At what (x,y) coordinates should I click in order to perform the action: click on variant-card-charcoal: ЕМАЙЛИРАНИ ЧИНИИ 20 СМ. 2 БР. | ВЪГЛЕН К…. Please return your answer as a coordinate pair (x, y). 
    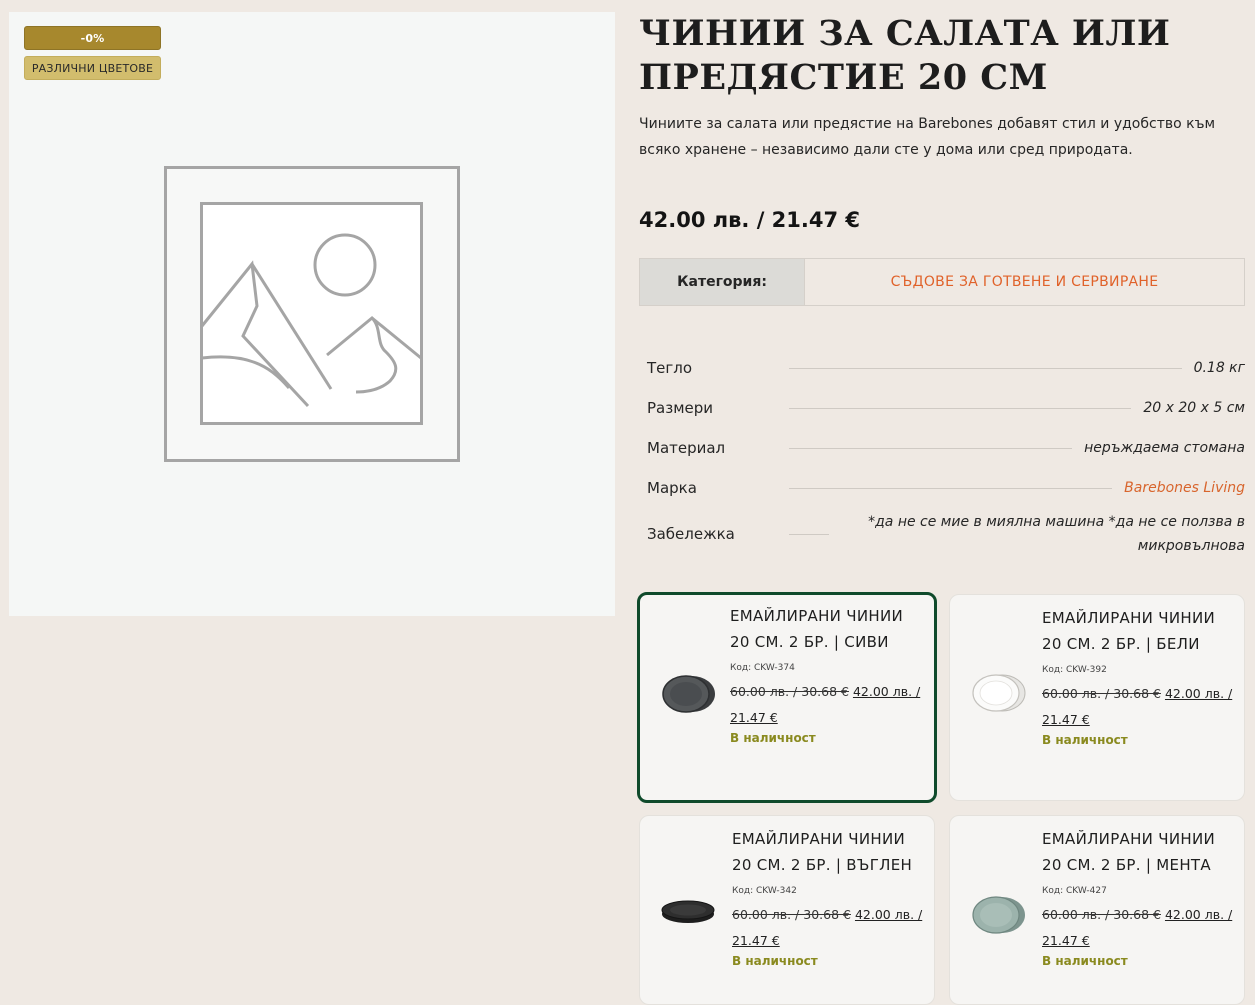
    Looking at the image, I should click on (787, 910).